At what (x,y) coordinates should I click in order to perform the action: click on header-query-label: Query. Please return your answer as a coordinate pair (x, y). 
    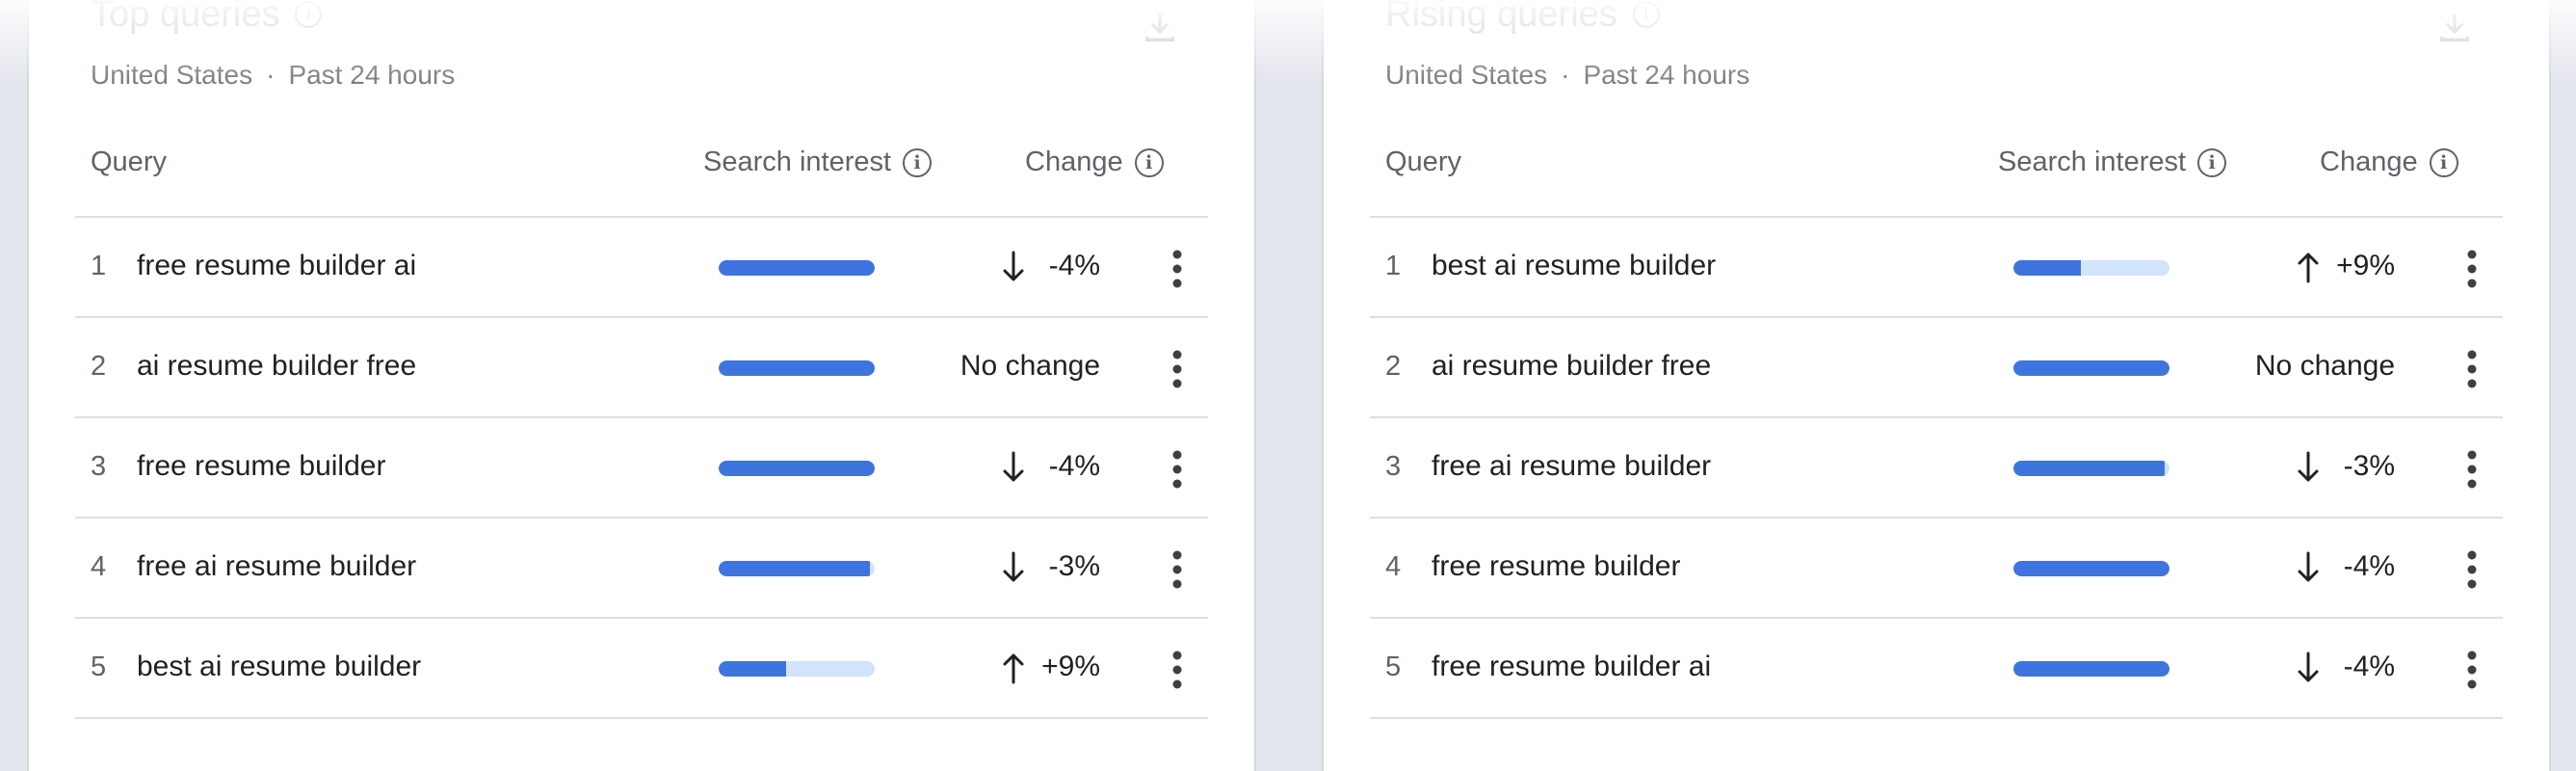
    Looking at the image, I should click on (129, 161).